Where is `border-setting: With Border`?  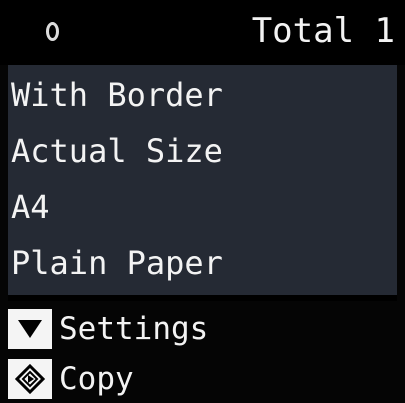
border-setting: With Border is located at coordinates (202, 95).